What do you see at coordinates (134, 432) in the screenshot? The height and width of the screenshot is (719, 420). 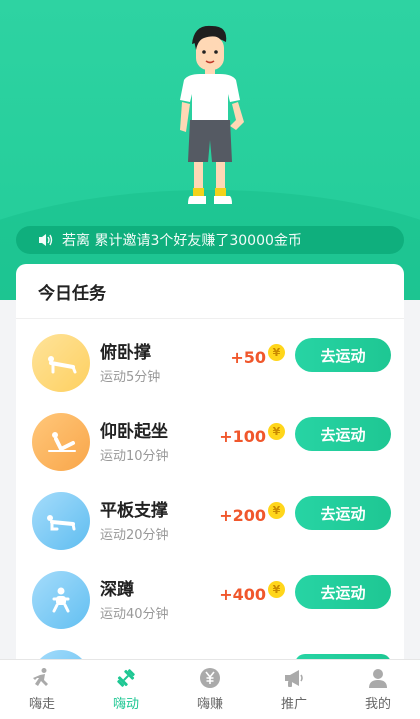 I see `task-name: 仰卧起坐` at bounding box center [134, 432].